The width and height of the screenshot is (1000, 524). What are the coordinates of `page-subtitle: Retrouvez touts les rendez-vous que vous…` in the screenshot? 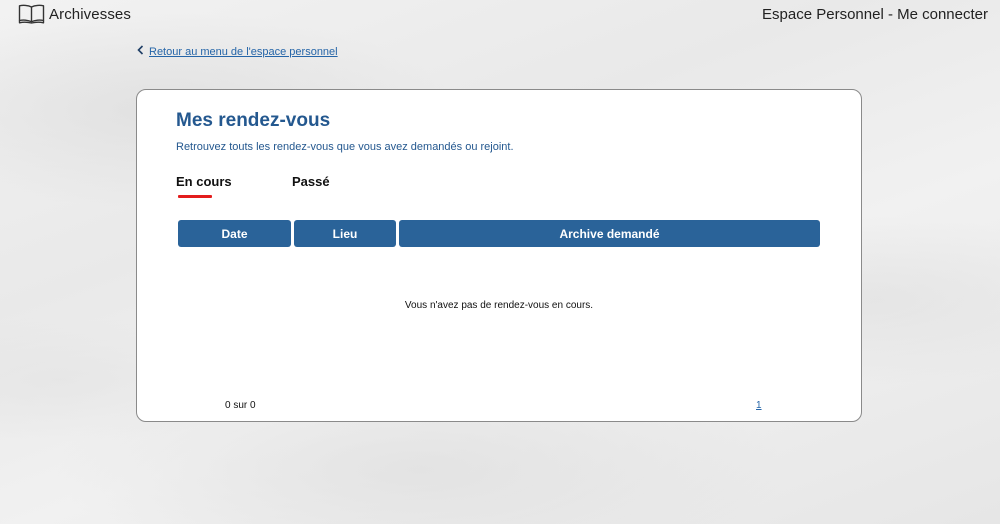 It's located at (345, 147).